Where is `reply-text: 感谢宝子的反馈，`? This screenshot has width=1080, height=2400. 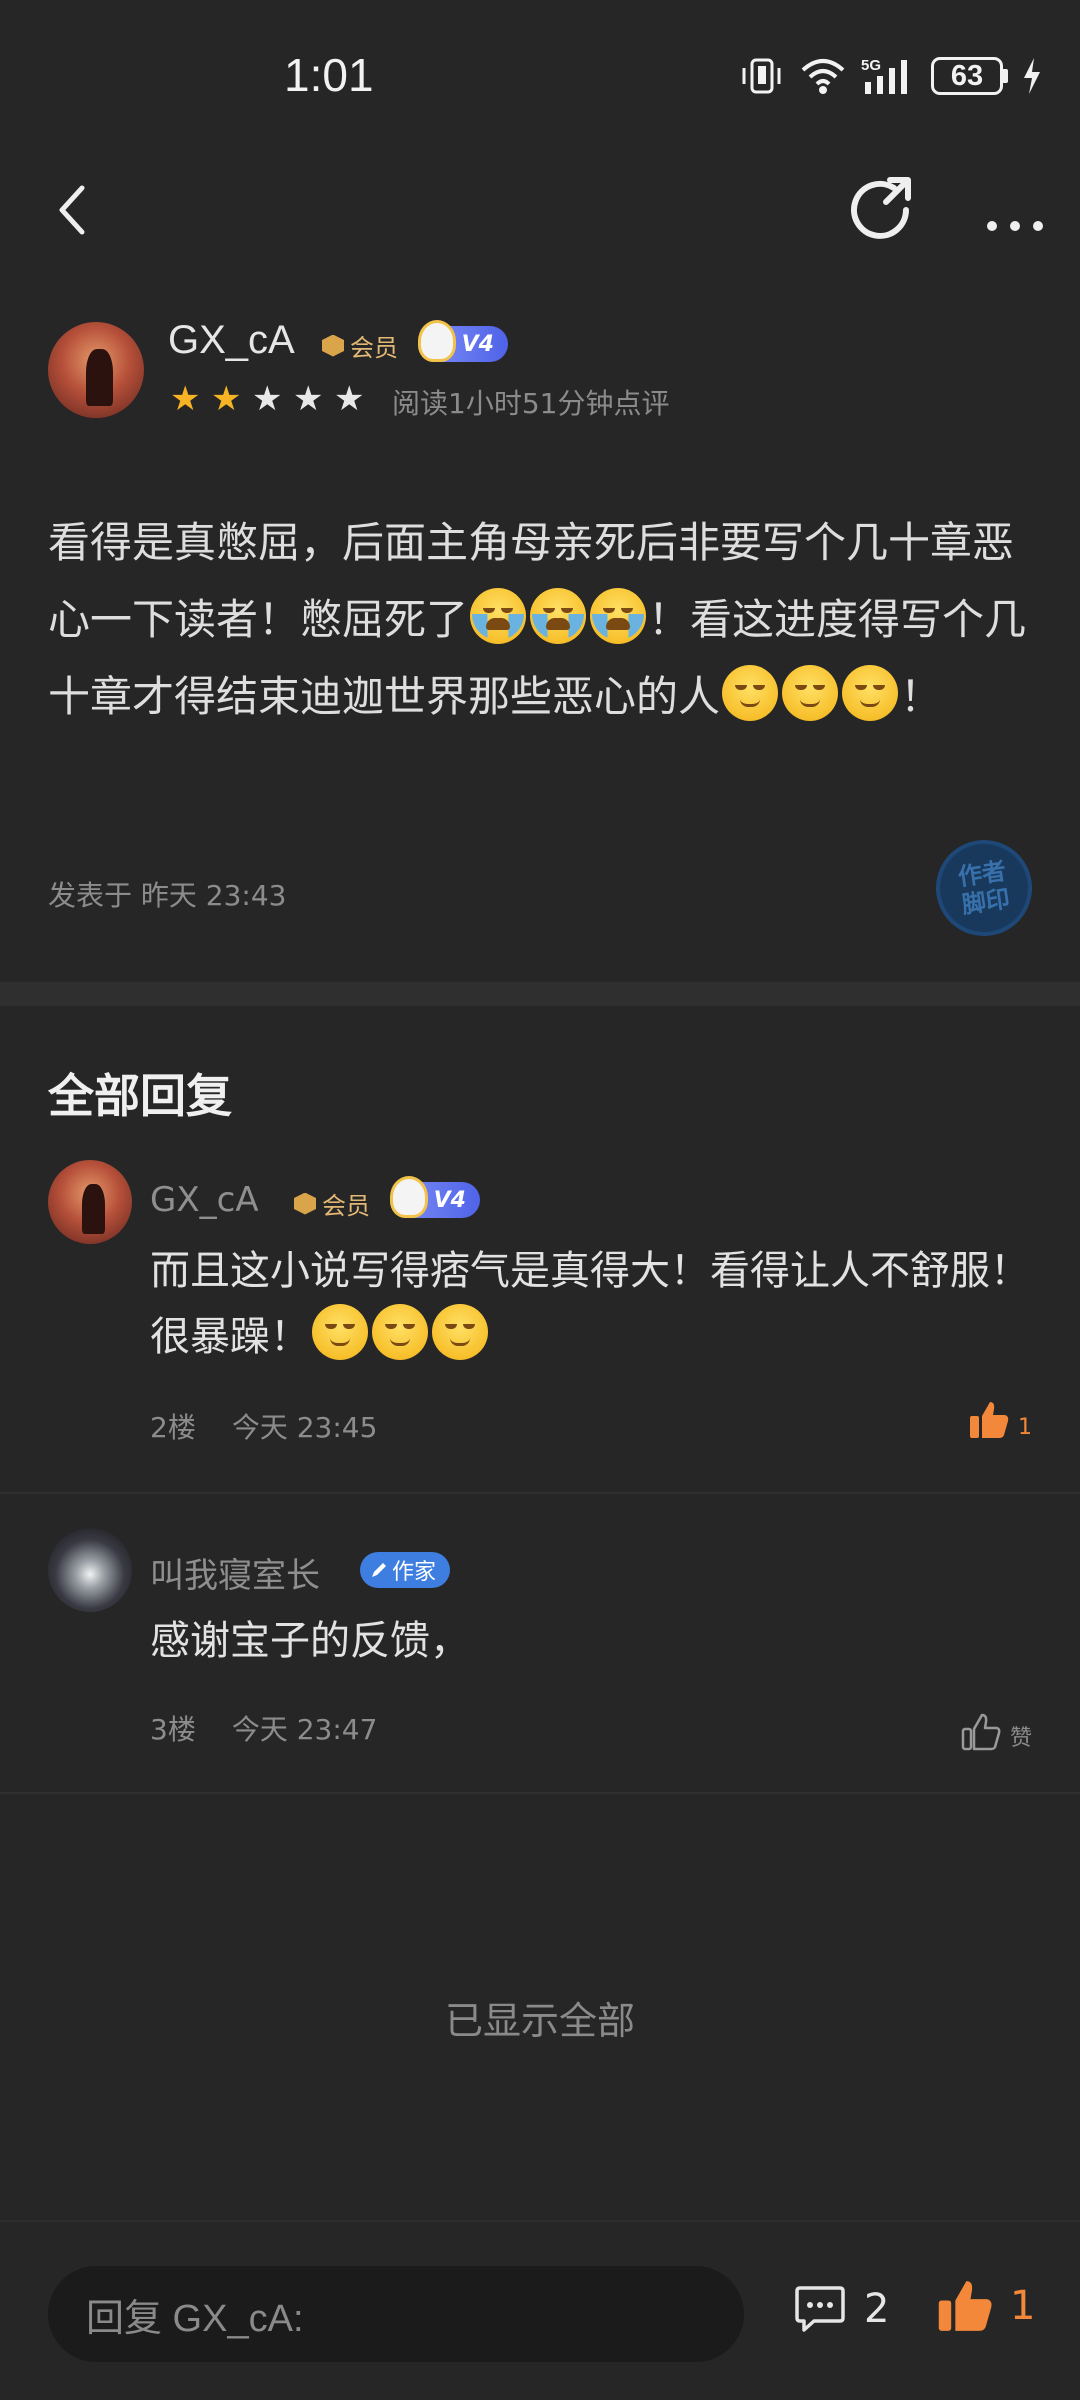
reply-text: 感谢宝子的反馈， is located at coordinates (590, 1641).